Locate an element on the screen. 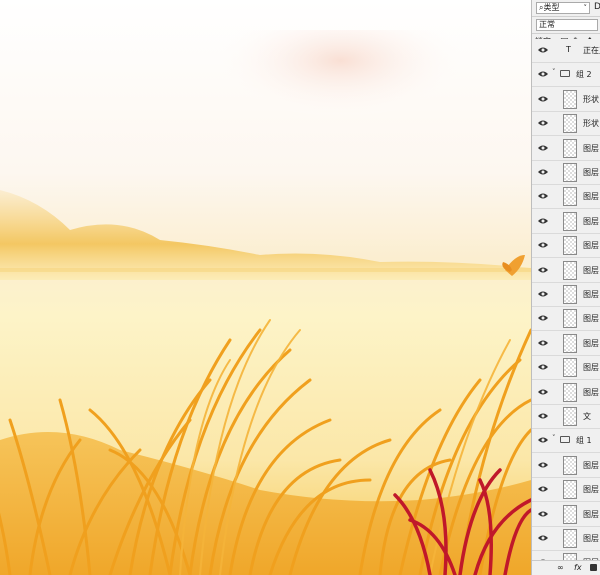  layer-row: T 正在又 is located at coordinates (566, 51).